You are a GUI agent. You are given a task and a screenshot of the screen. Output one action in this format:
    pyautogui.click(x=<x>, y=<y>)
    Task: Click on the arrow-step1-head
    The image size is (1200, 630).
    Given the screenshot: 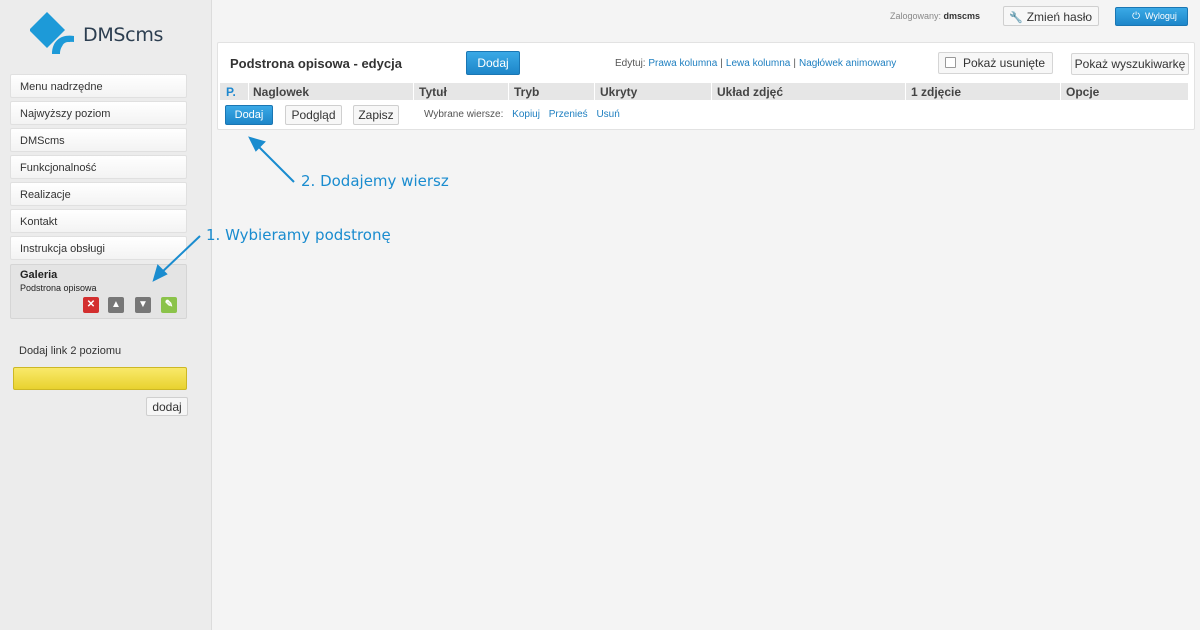 What is the action you would take?
    pyautogui.click(x=160, y=273)
    